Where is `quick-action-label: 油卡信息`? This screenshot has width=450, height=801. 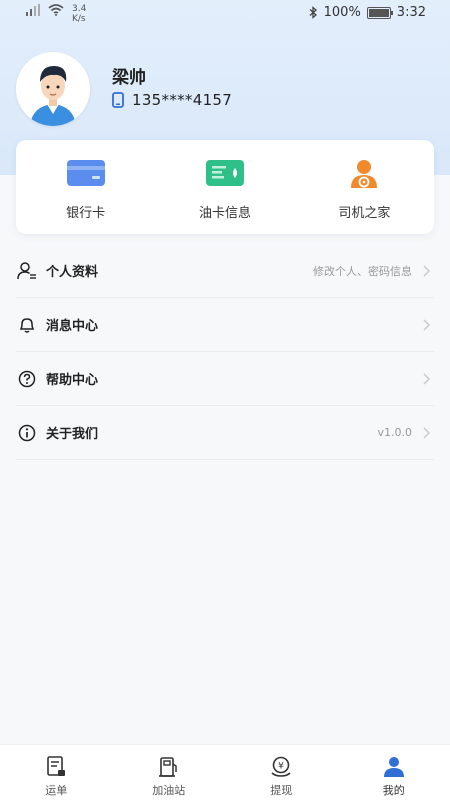 quick-action-label: 油卡信息 is located at coordinates (225, 211).